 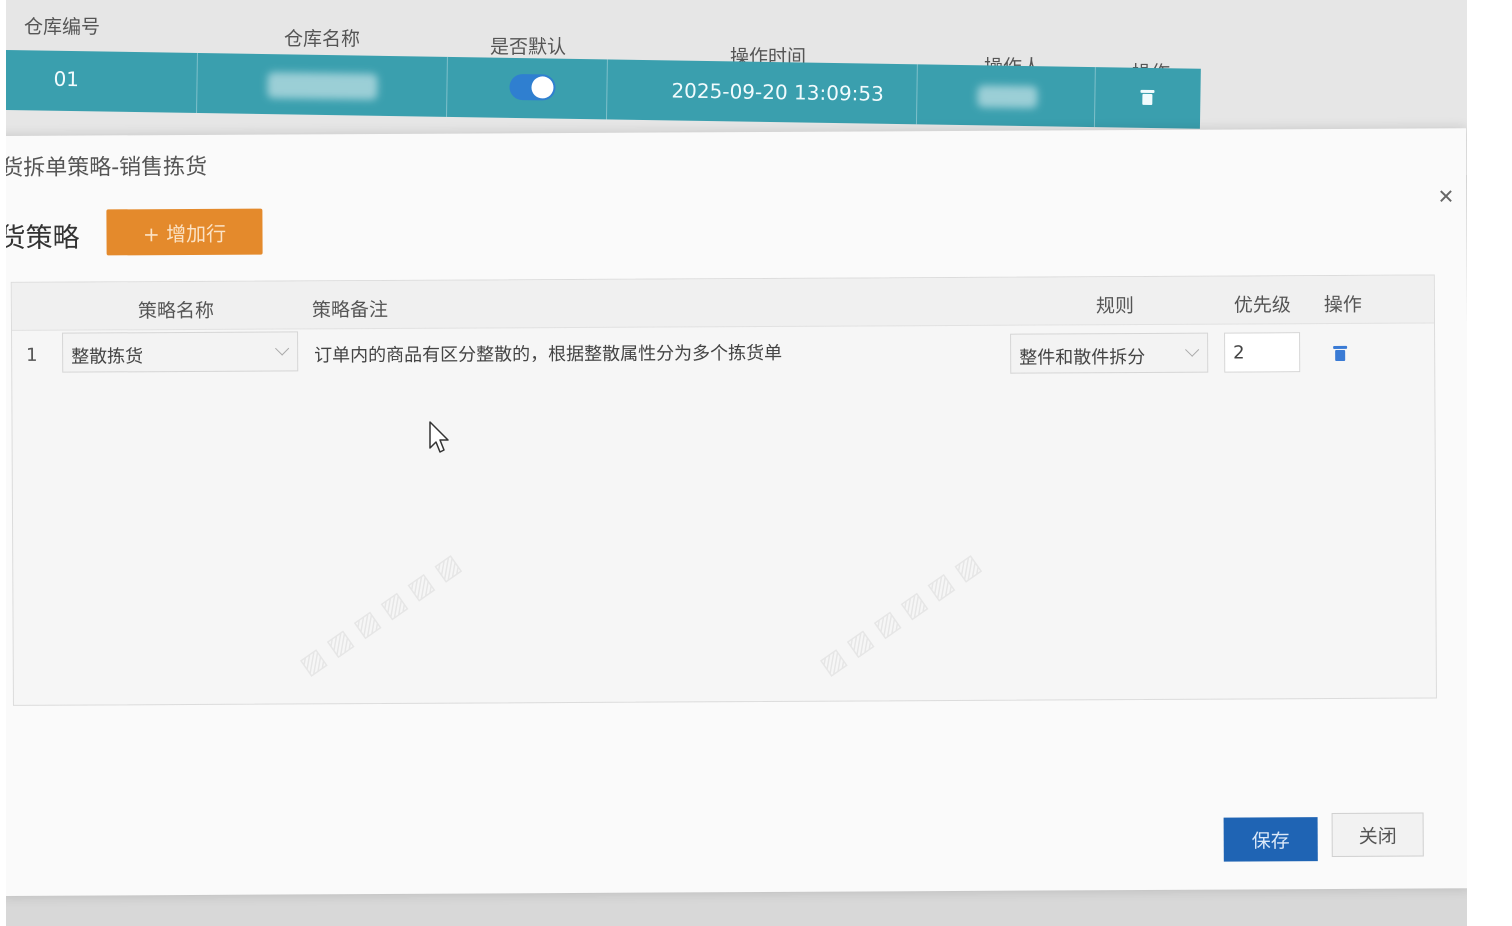 I want to click on cell-code, so click(x=102, y=82).